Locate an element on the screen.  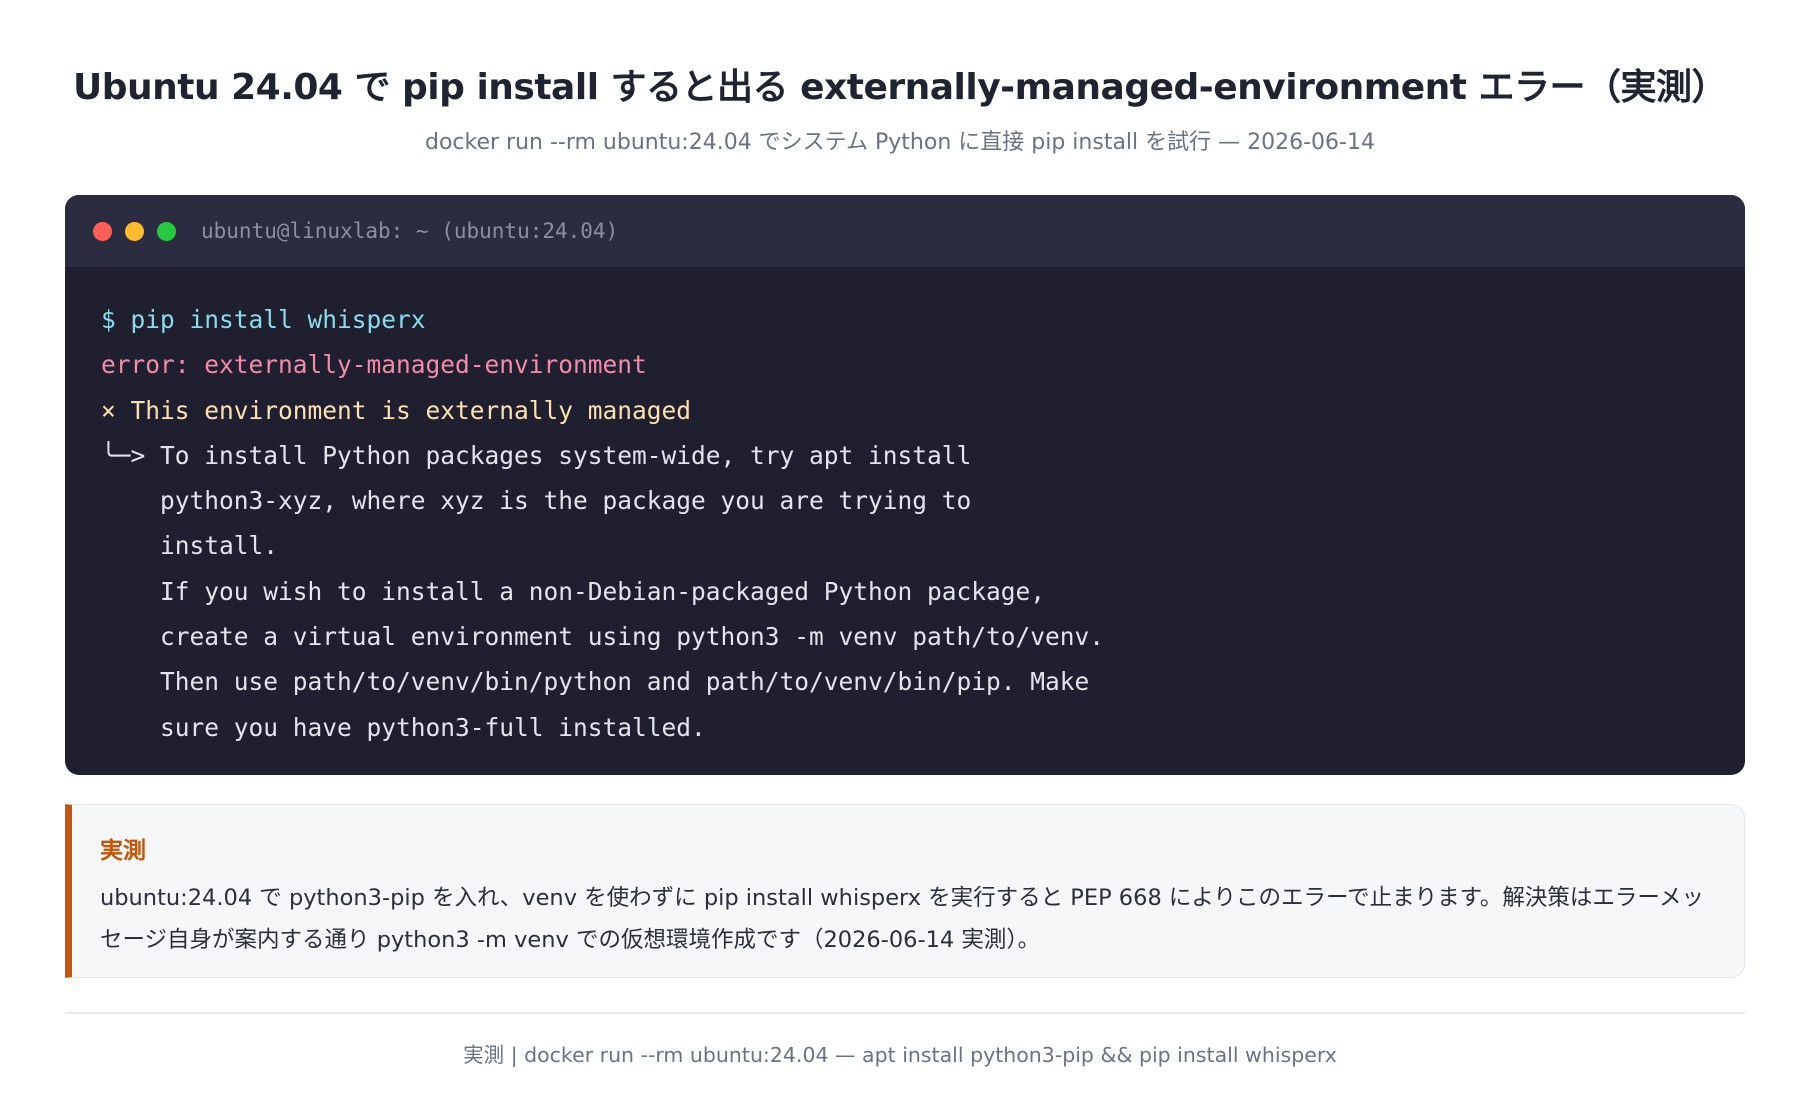
terminal-title-bar: ubuntu@linuxlab: ~ (ubuntu:24.04) is located at coordinates (905, 231).